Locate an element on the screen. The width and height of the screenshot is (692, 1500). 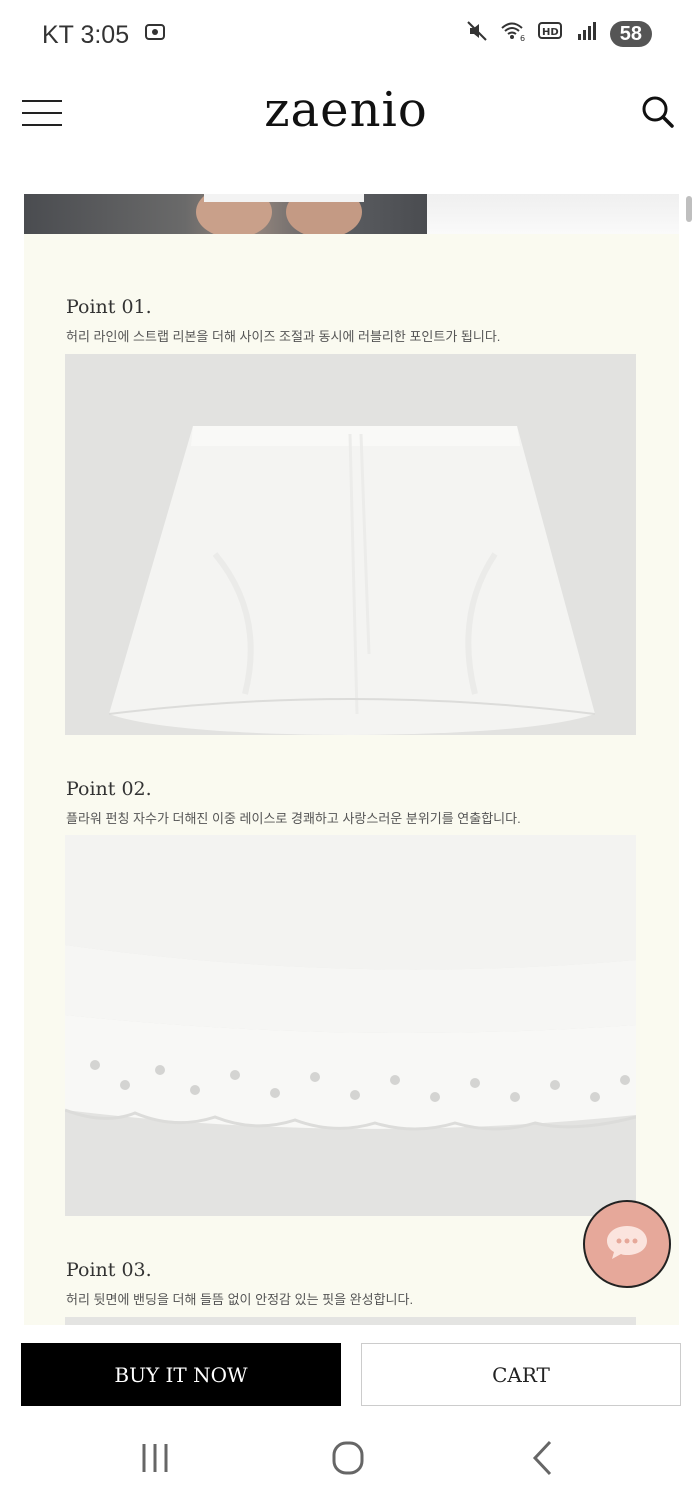
model-photo is located at coordinates (225, 214).